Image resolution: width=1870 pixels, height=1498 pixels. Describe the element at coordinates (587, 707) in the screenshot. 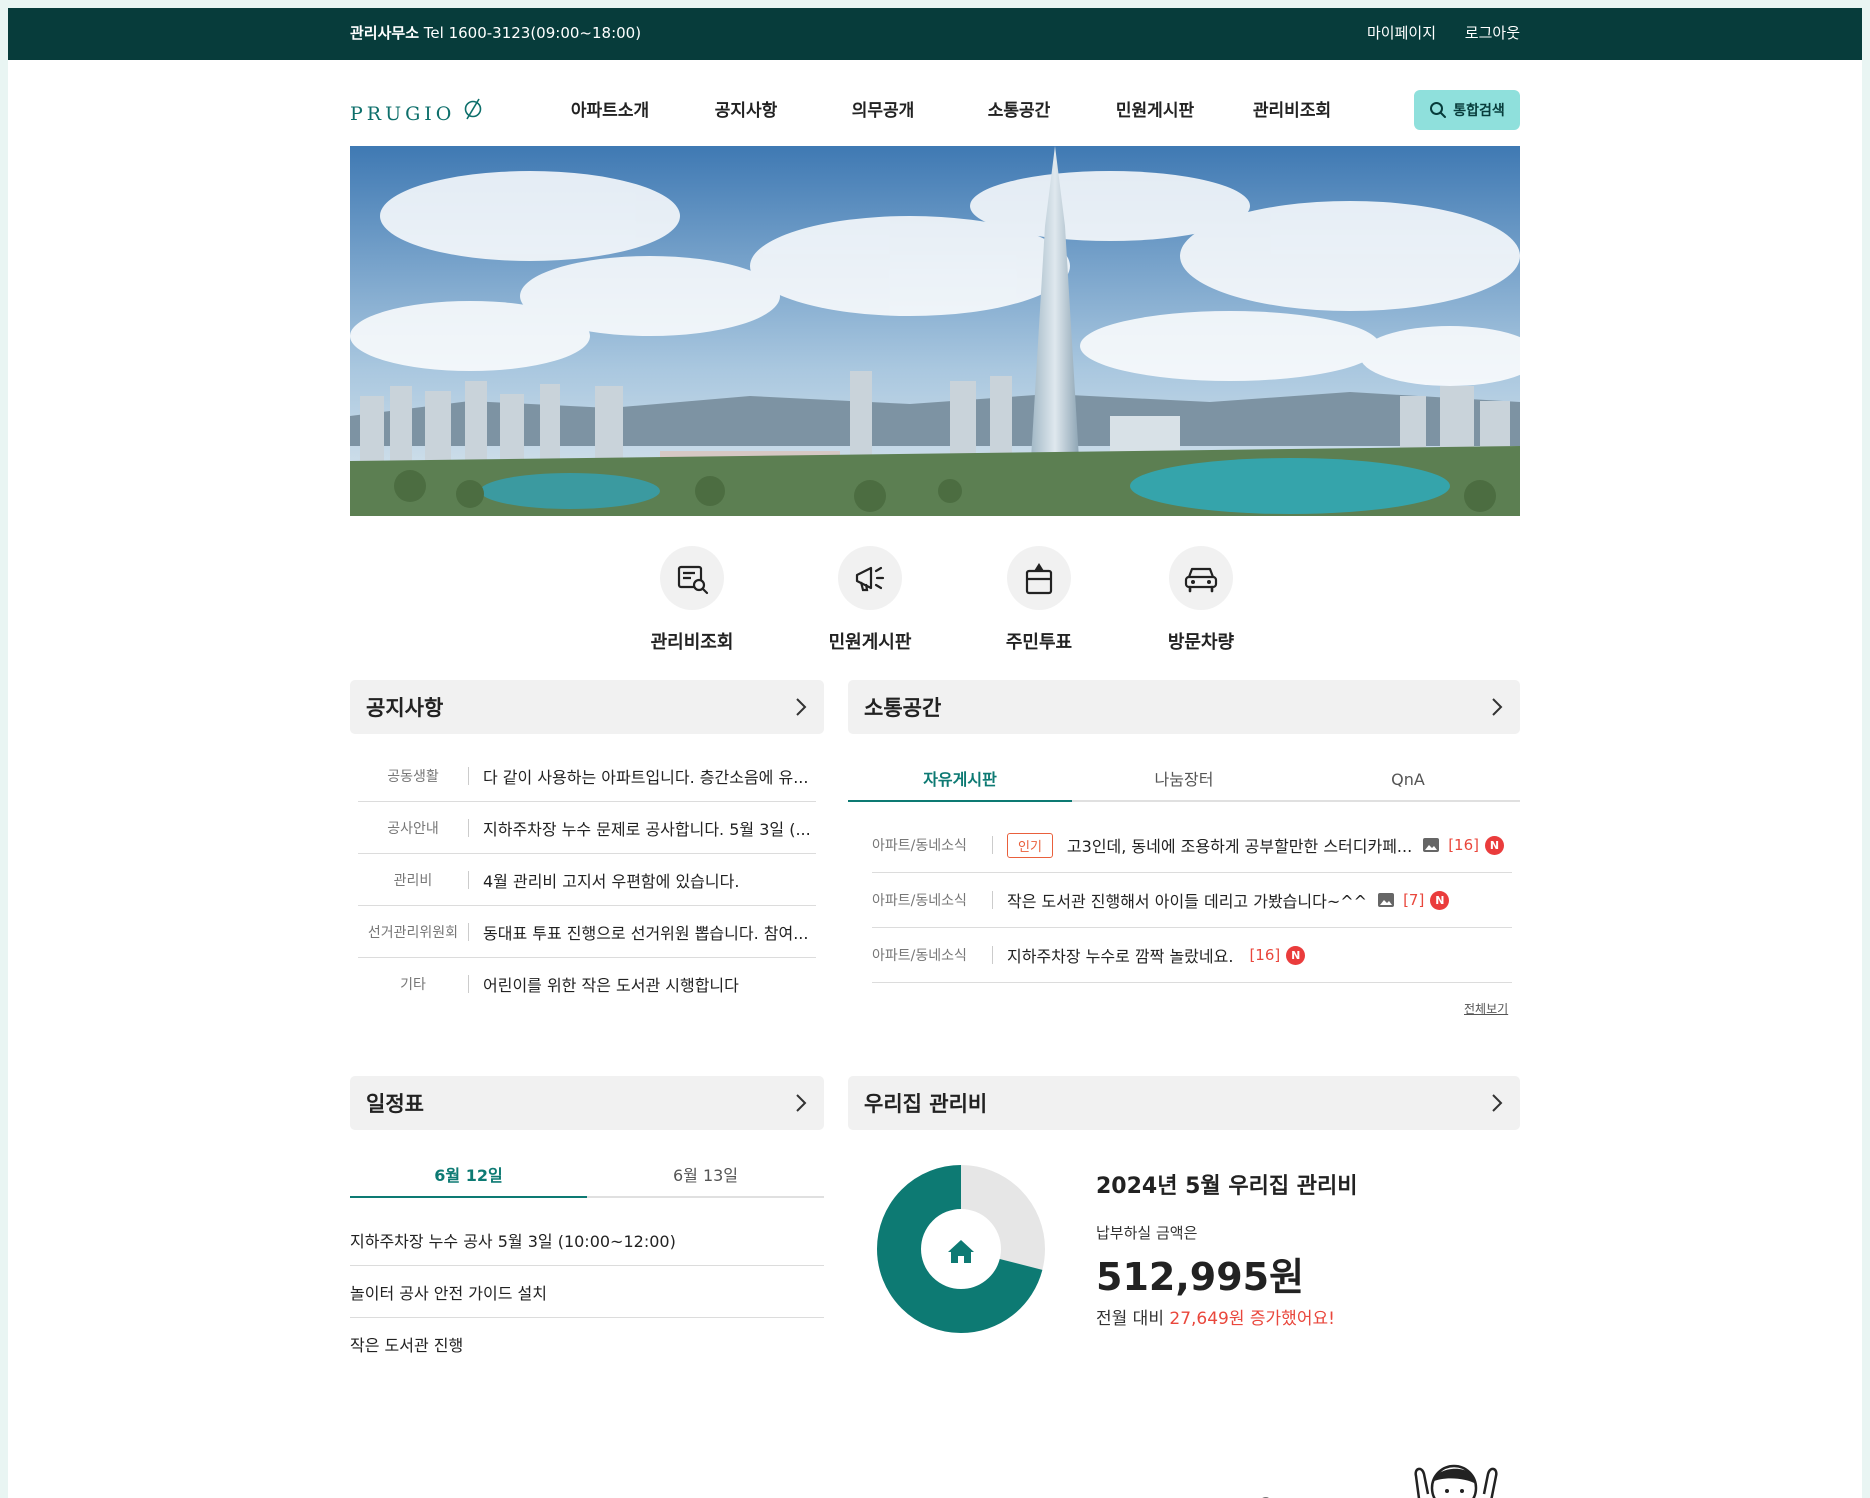

I see `notice-panel-header: 공지사항` at that location.